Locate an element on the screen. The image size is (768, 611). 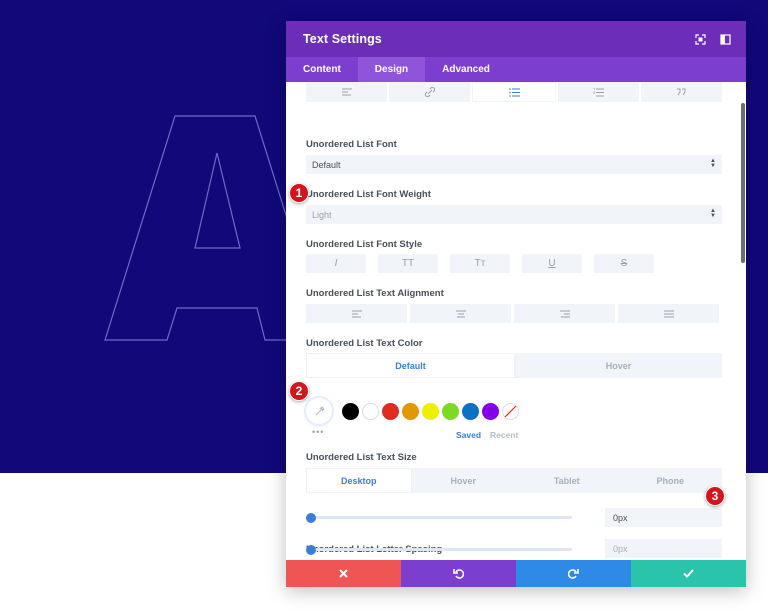
align-right-button is located at coordinates (564, 313).